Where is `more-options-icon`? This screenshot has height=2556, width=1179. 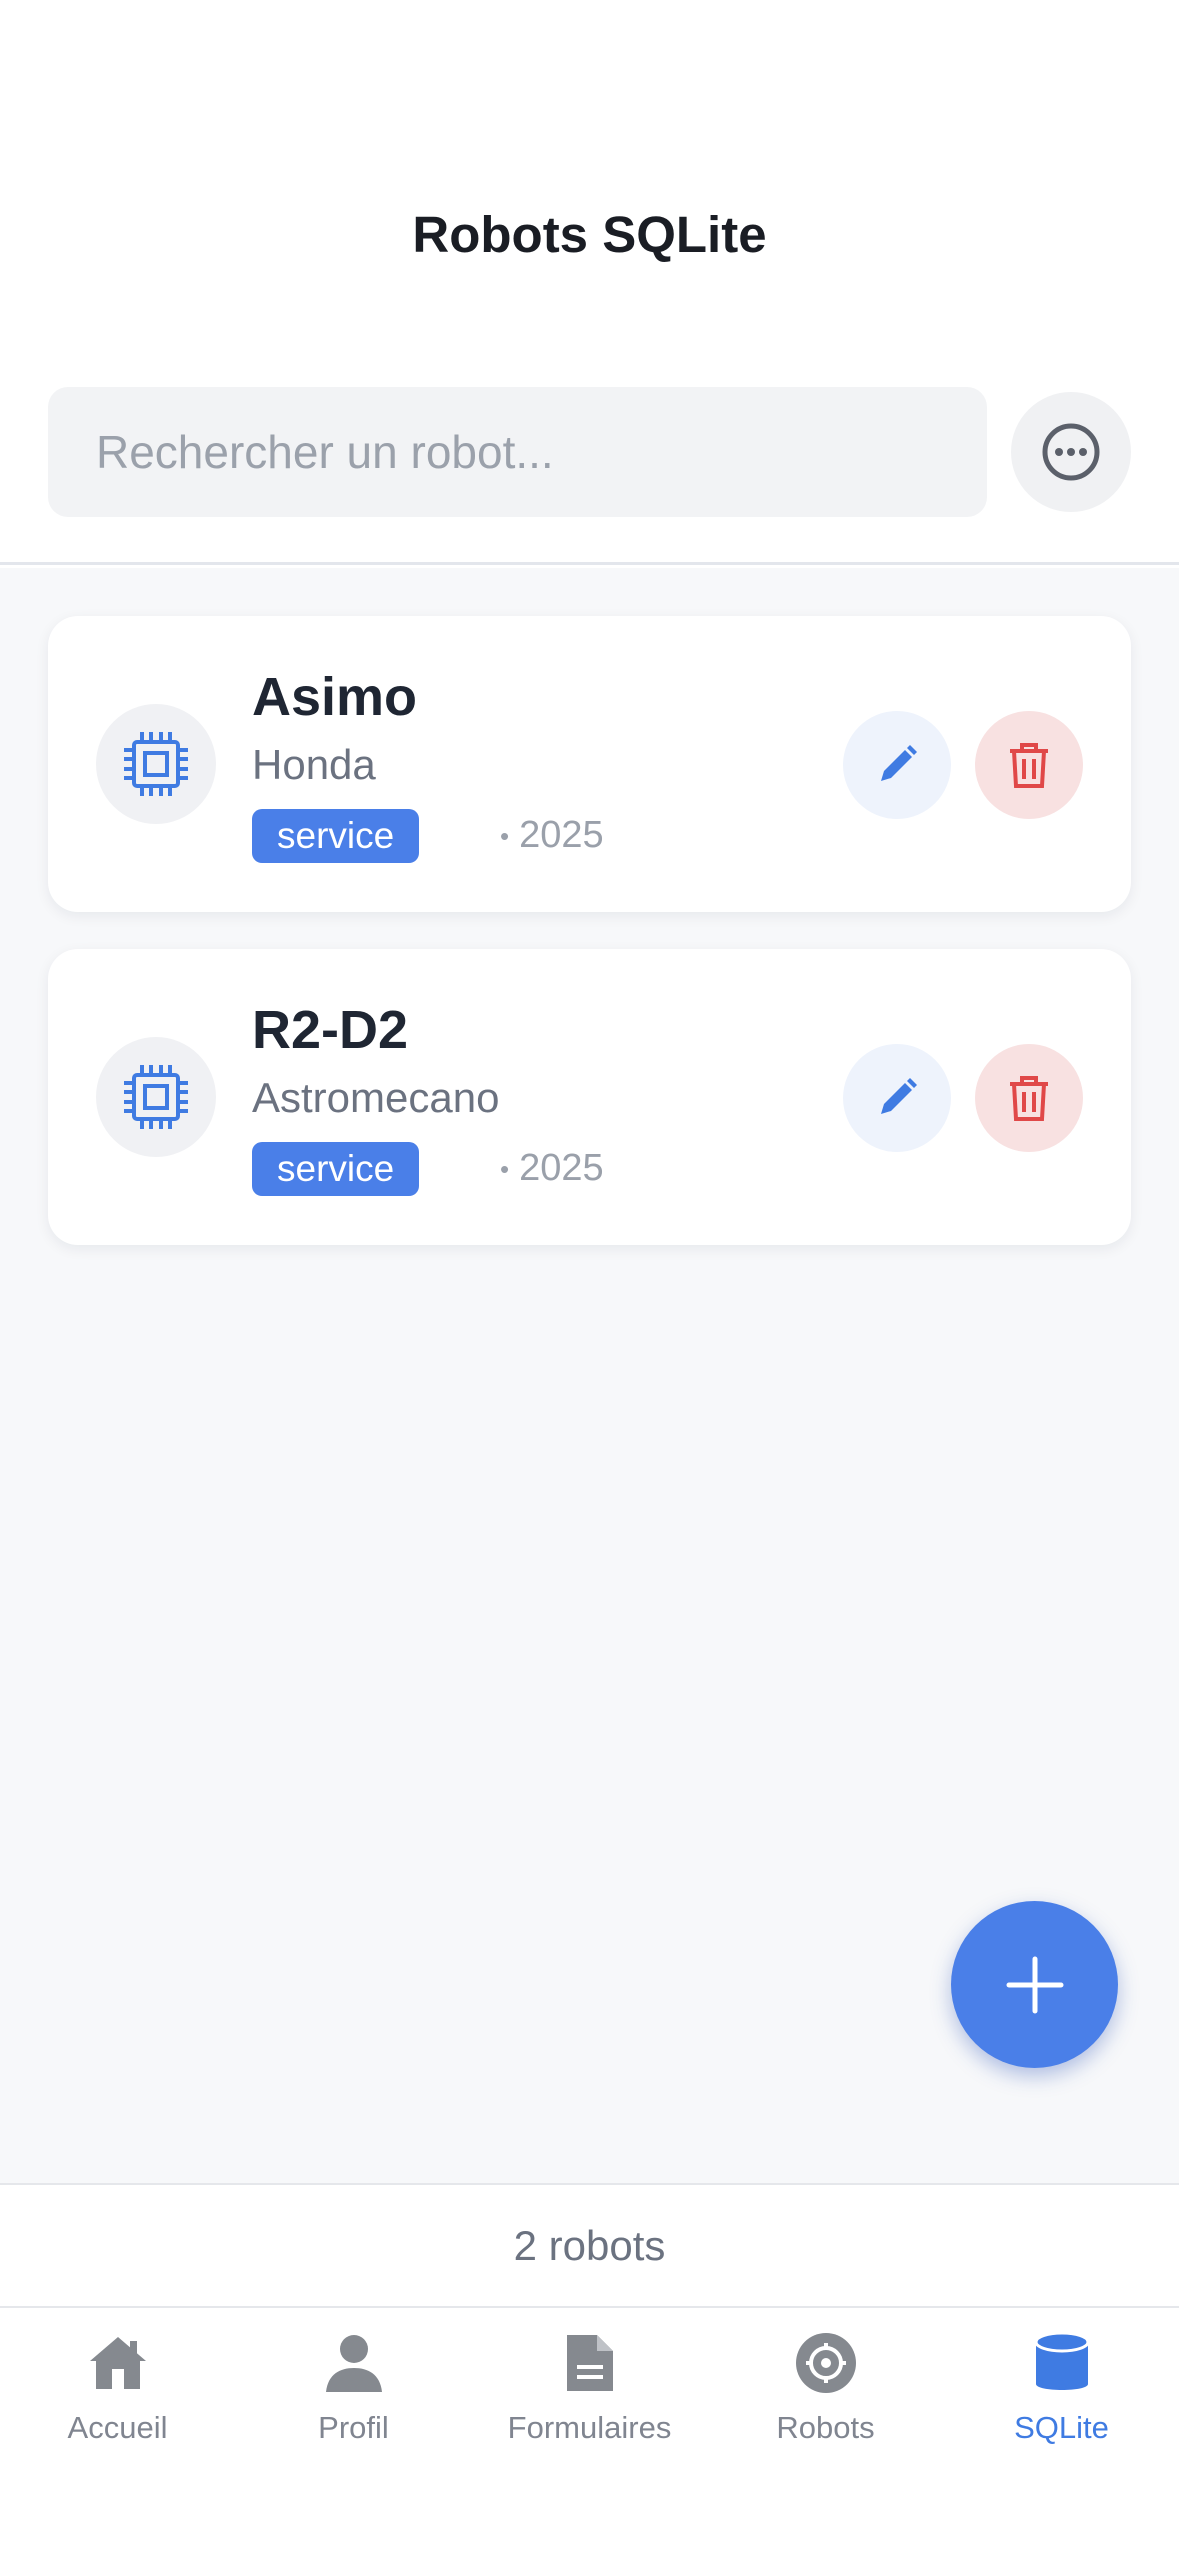 more-options-icon is located at coordinates (1071, 452).